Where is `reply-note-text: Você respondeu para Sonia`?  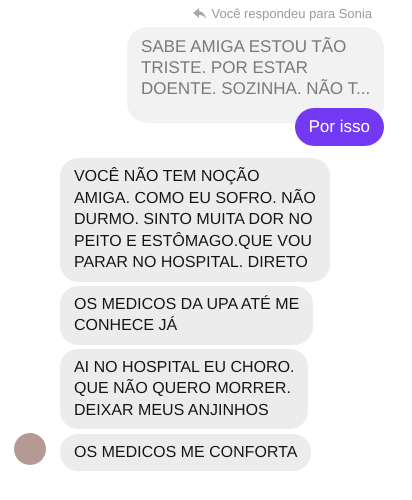
reply-note-text: Você respondeu para Sonia is located at coordinates (292, 13).